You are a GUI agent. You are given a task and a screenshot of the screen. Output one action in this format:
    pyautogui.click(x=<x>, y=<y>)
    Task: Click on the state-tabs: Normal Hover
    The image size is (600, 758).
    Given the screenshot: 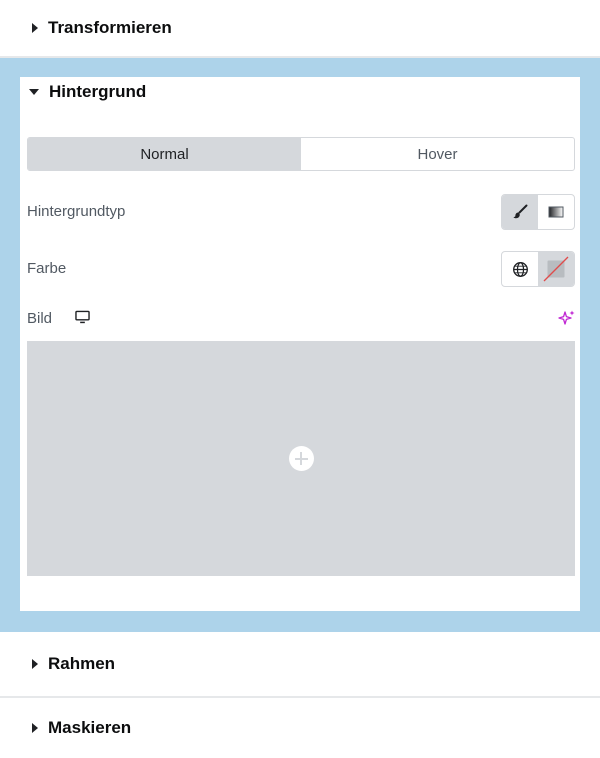 What is the action you would take?
    pyautogui.click(x=301, y=154)
    